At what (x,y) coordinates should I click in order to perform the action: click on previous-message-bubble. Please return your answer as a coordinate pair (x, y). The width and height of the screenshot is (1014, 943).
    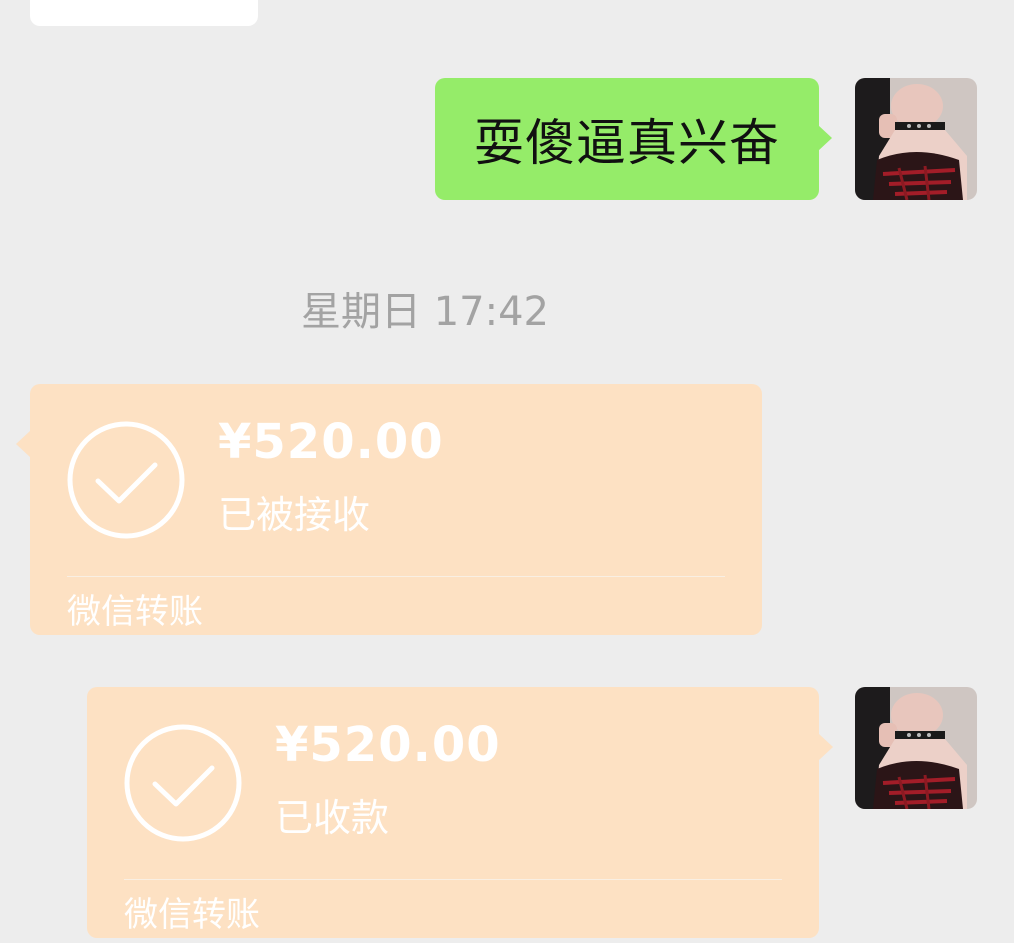
    Looking at the image, I should click on (144, 13).